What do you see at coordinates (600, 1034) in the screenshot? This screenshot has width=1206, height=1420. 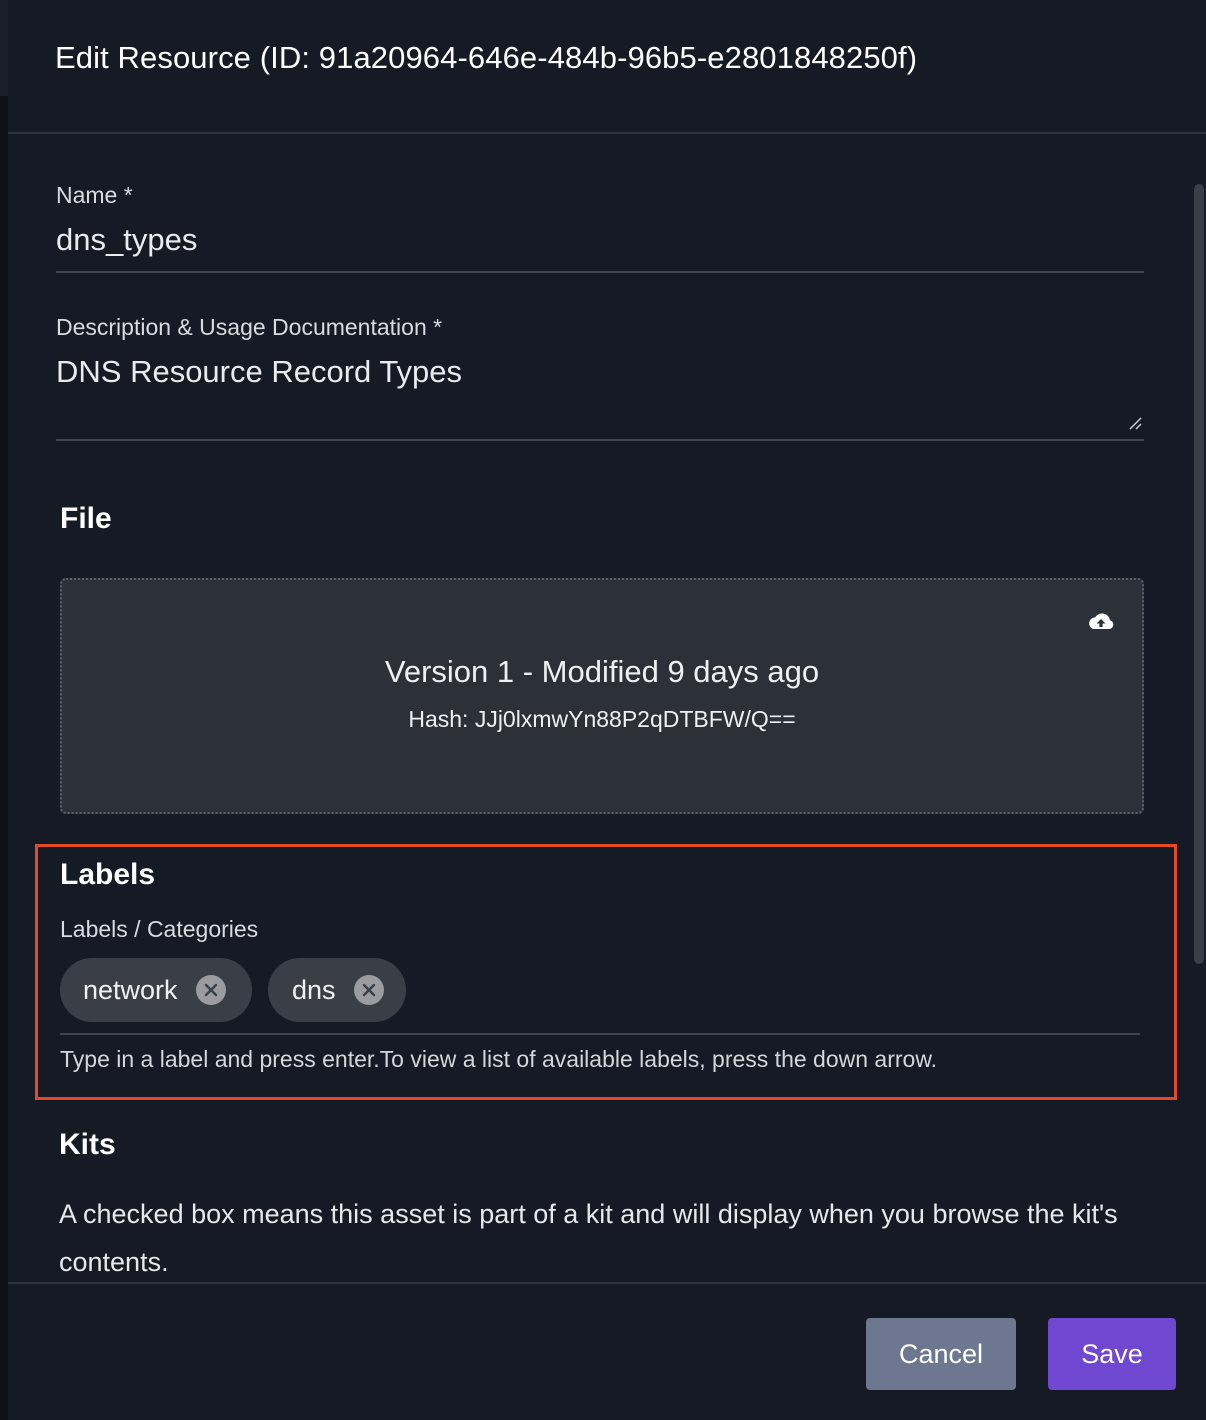 I see `labels-input-underline` at bounding box center [600, 1034].